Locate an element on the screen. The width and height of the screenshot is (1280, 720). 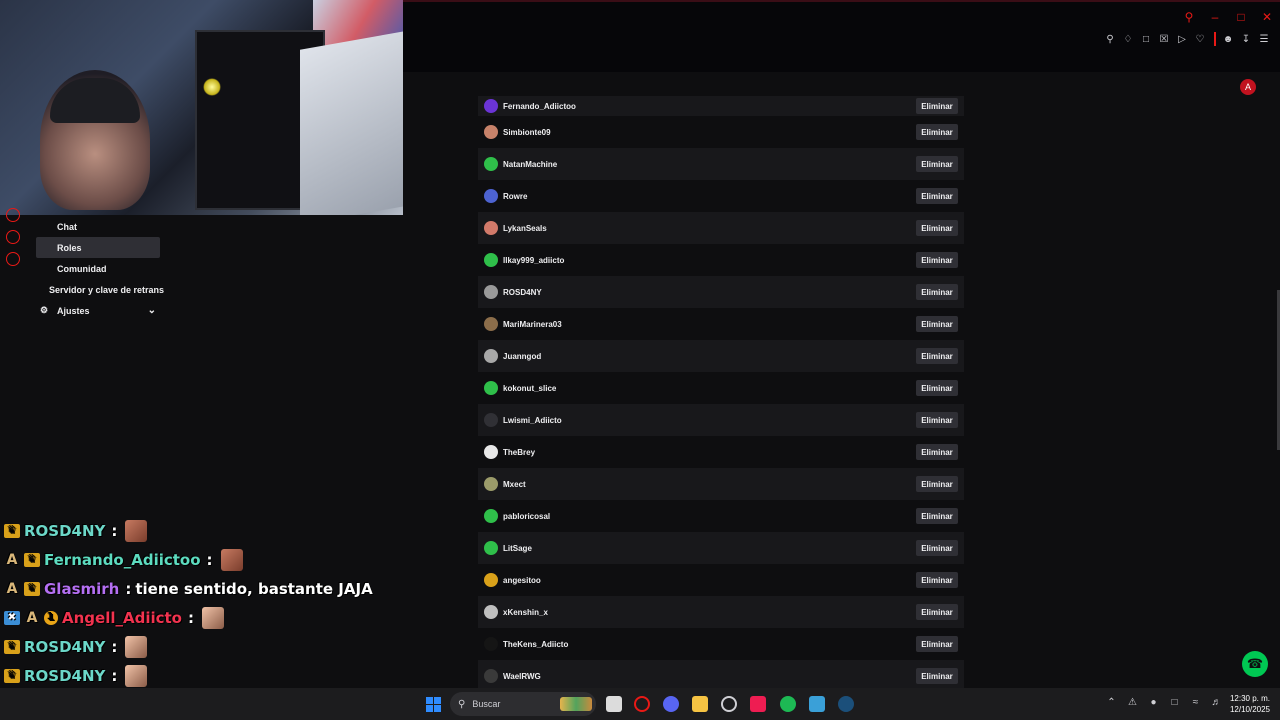
home-icon is located at coordinates (13, 237).